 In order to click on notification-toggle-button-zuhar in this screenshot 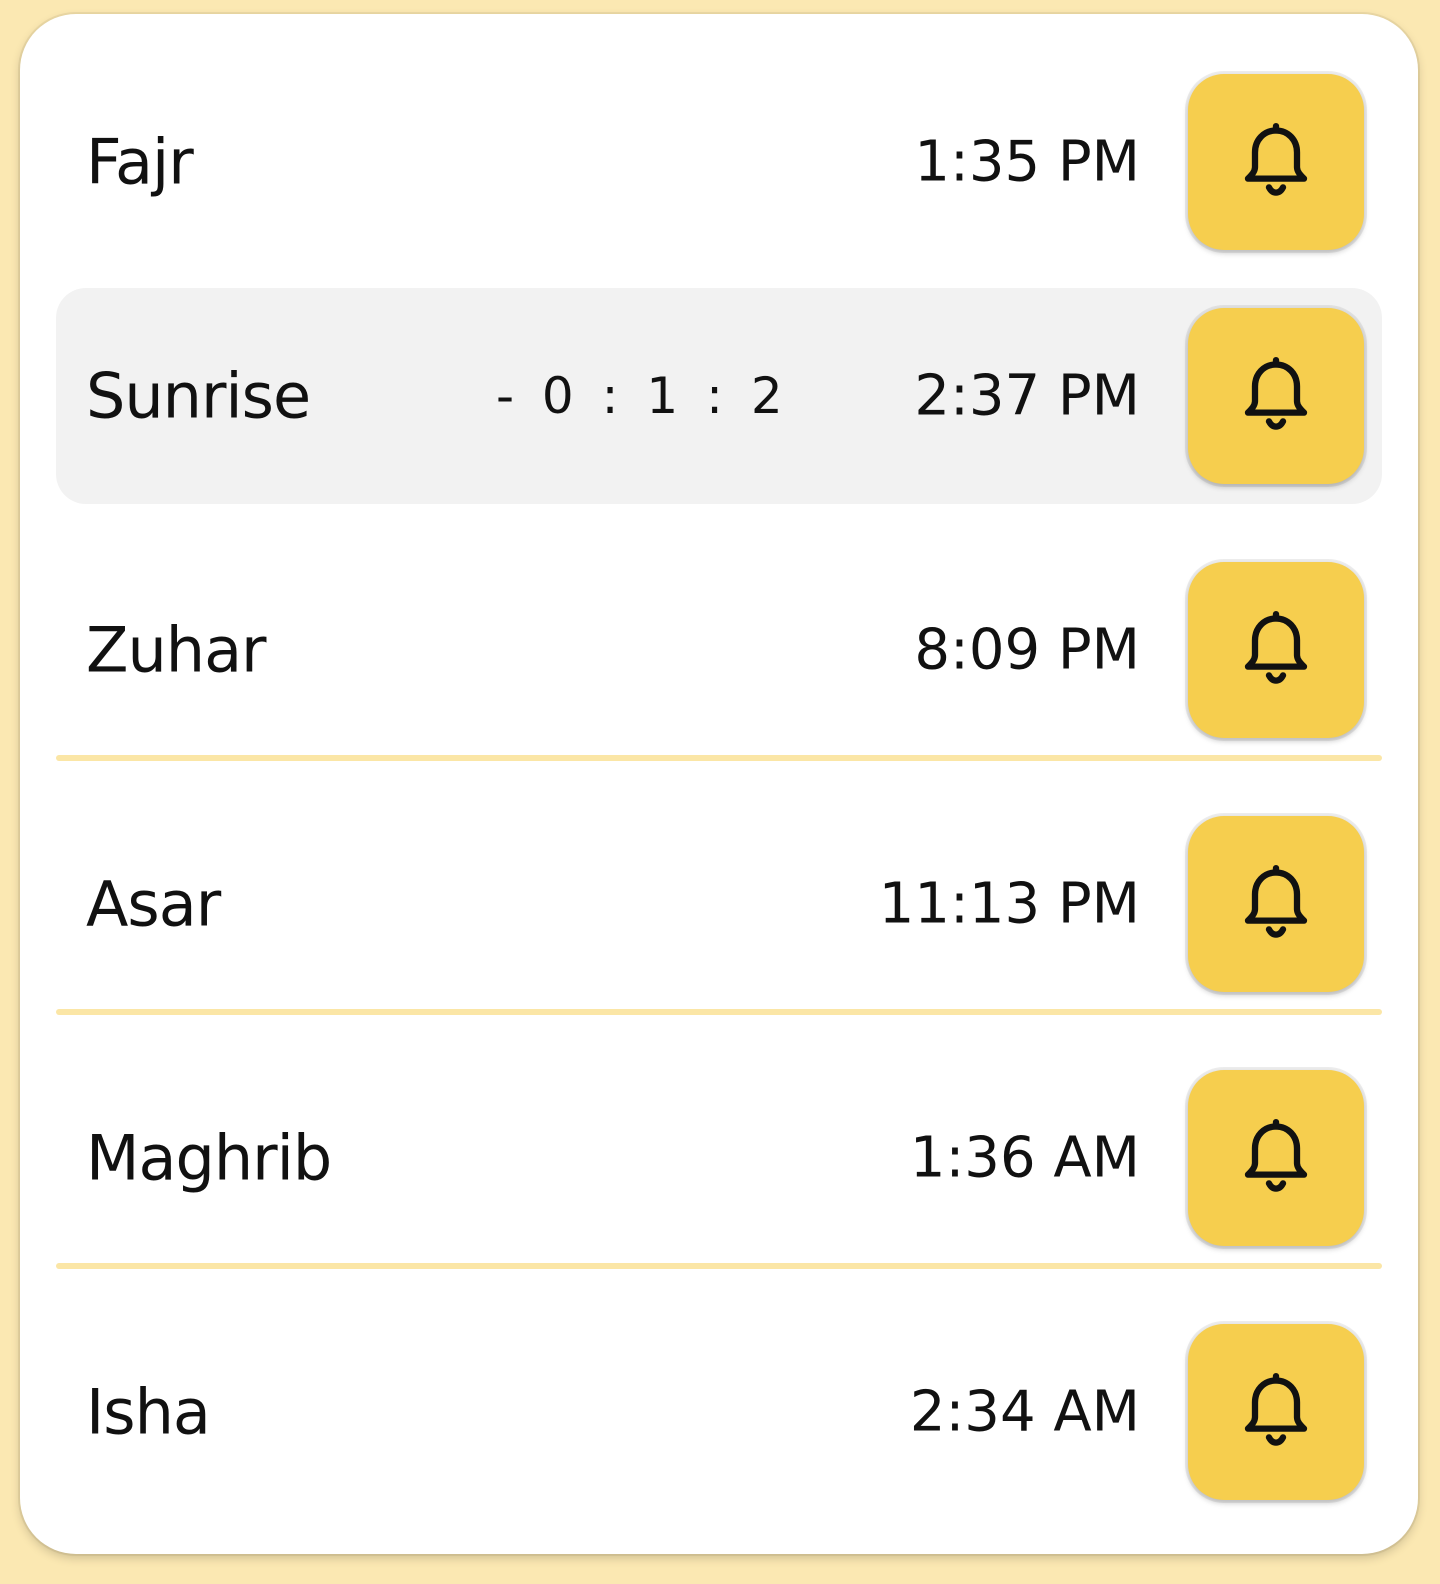, I will do `click(1276, 650)`.